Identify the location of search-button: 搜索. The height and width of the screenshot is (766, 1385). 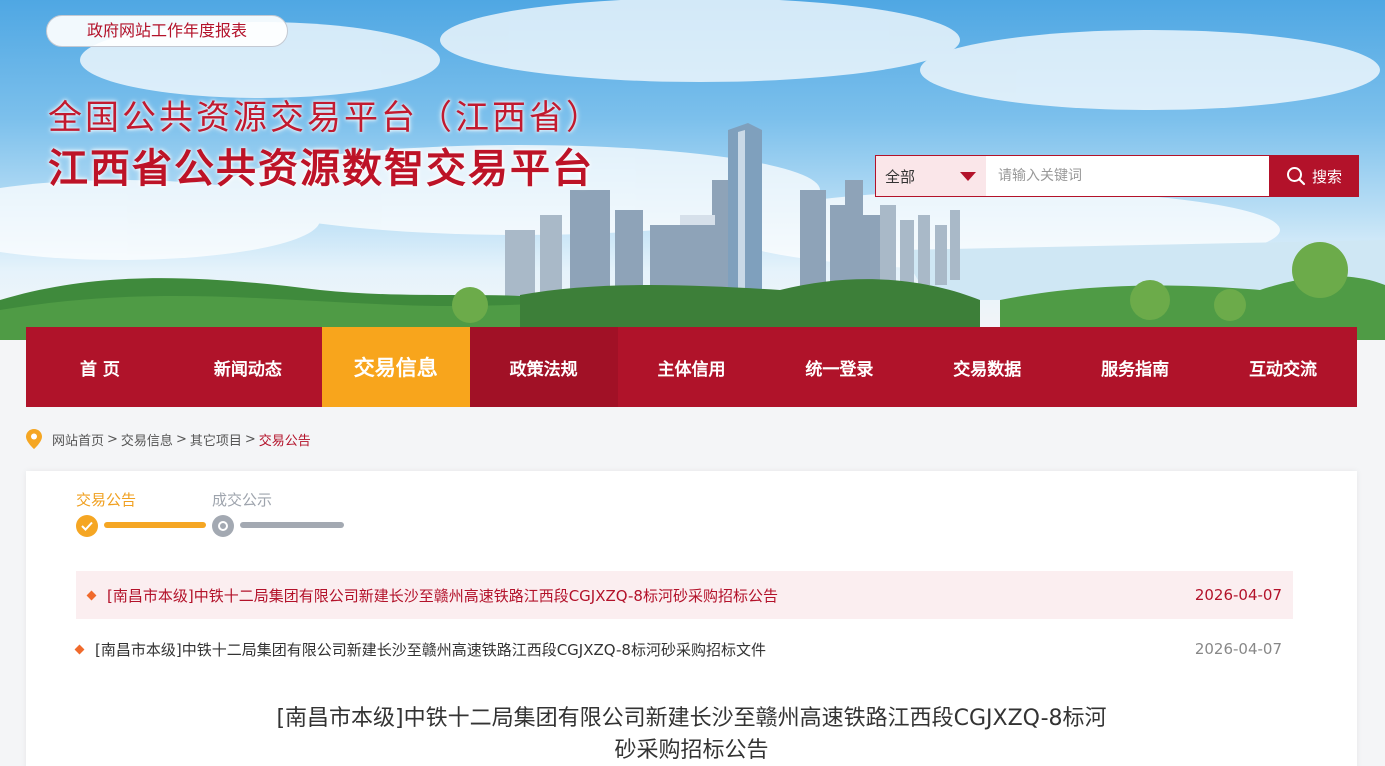
(1314, 176).